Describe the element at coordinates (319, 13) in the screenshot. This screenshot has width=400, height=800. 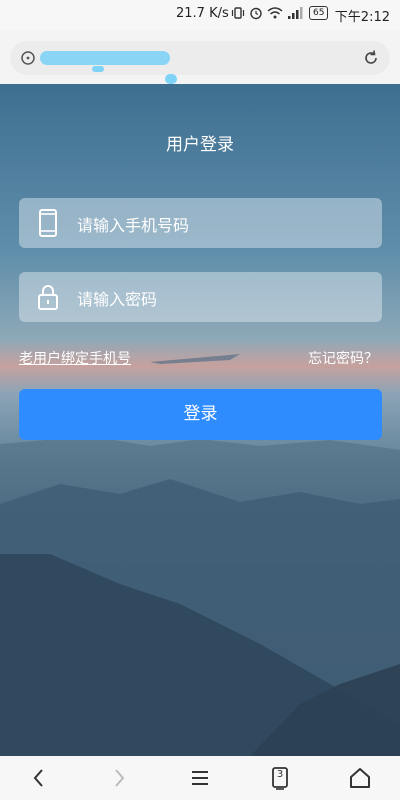
I see `battery-indicator: 65` at that location.